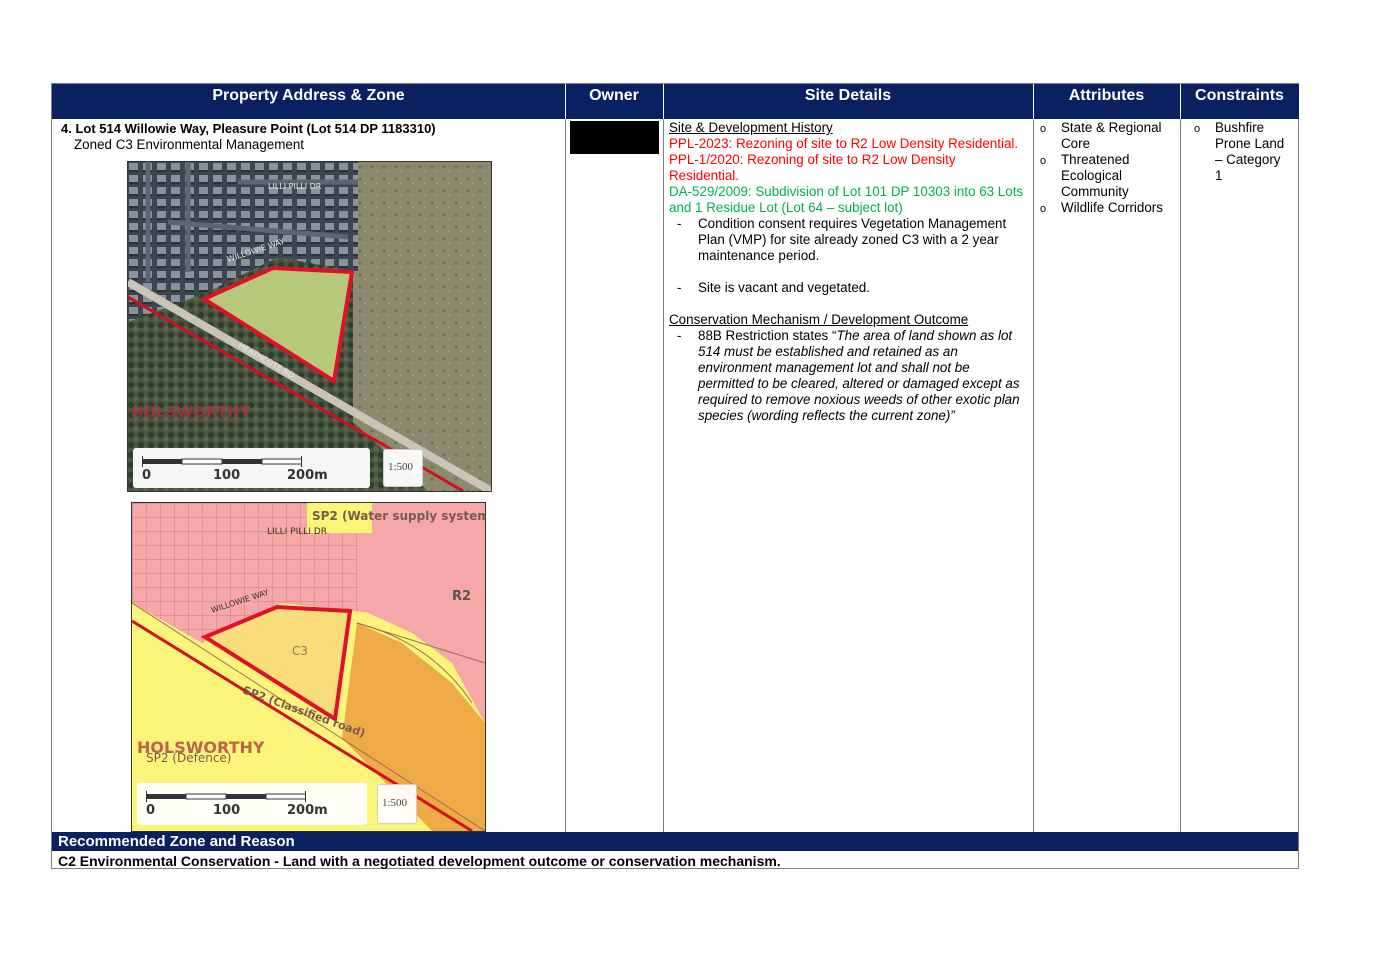 The image size is (1382, 977). I want to click on aerial-ratio-box: 1:500, so click(403, 468).